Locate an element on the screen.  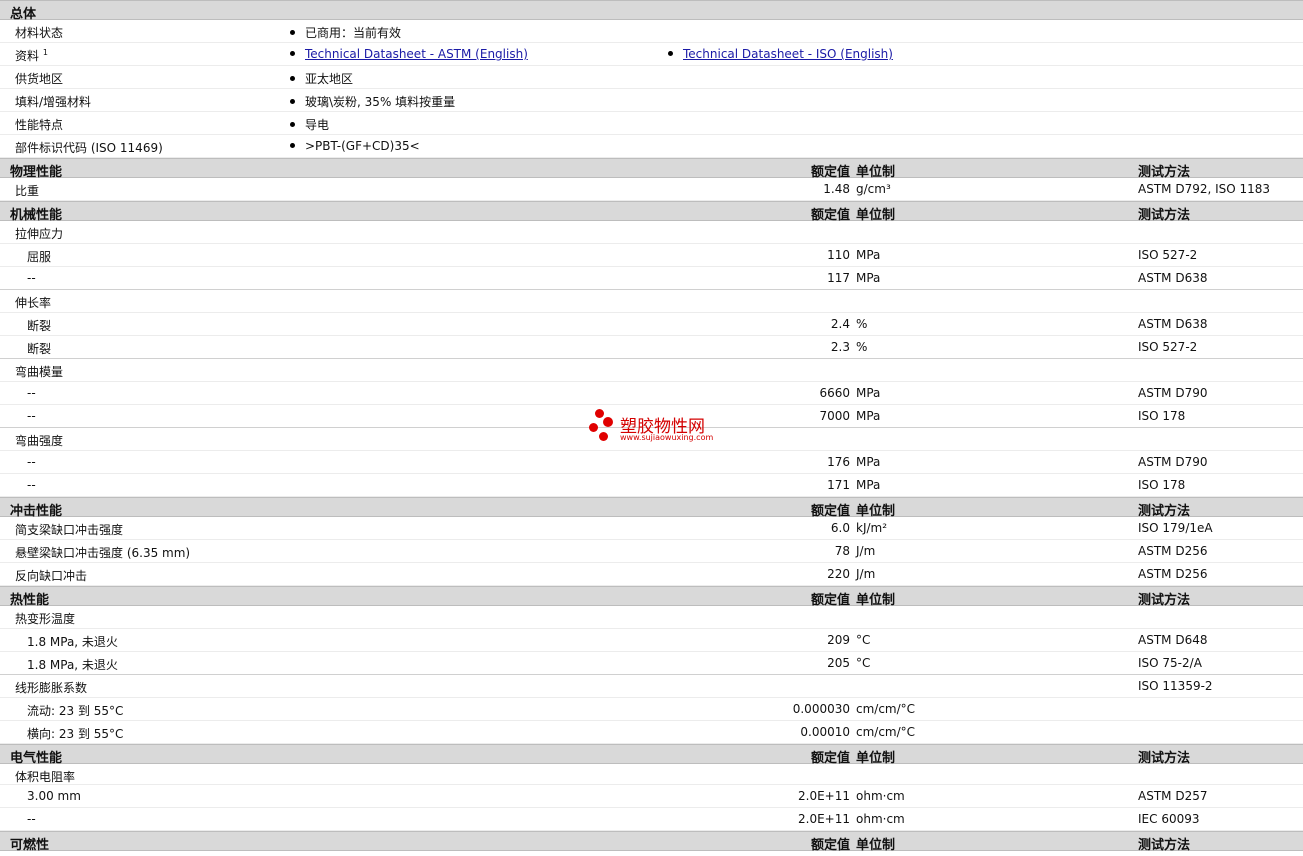
row-label: 简支梁缺口冲击强度 is located at coordinates (69, 530).